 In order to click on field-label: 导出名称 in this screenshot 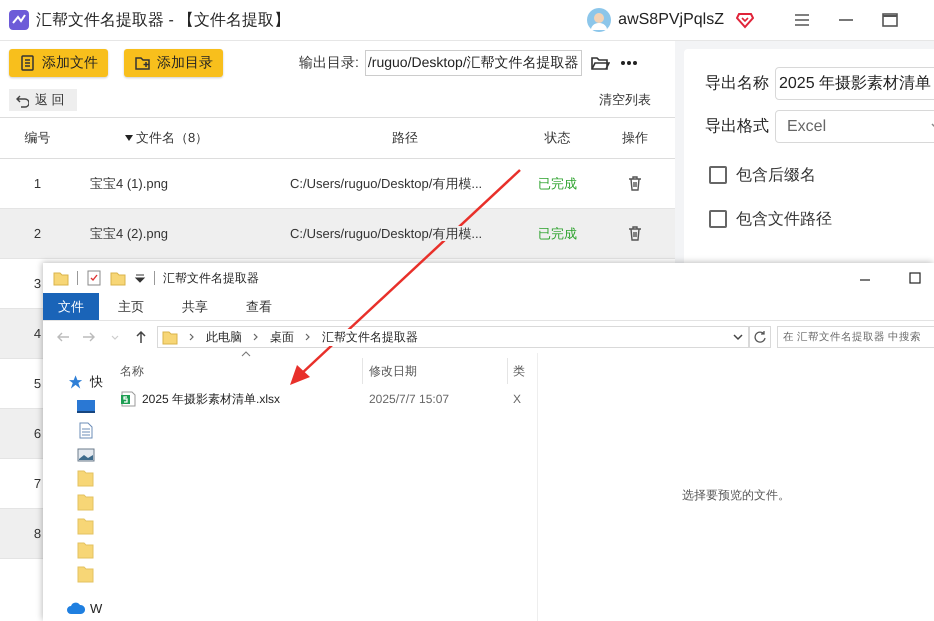, I will do `click(737, 84)`.